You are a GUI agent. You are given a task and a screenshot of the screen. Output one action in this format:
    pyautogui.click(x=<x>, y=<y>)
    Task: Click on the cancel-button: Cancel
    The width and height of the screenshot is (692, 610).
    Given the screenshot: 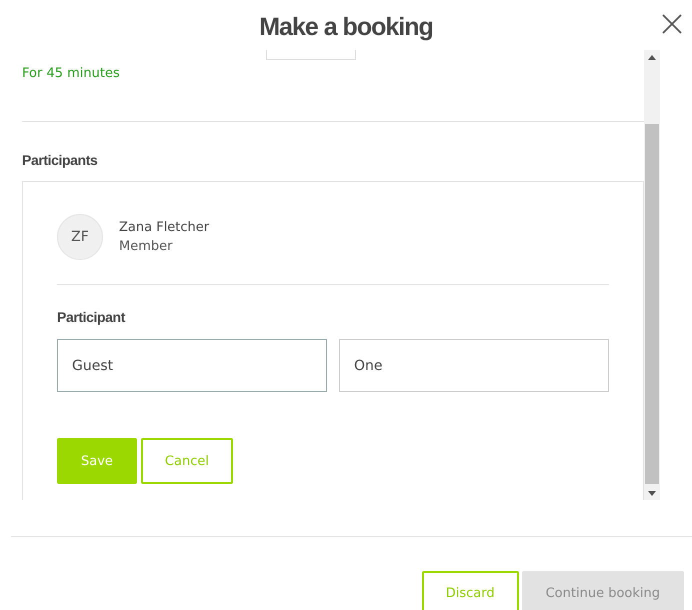 What is the action you would take?
    pyautogui.click(x=186, y=461)
    